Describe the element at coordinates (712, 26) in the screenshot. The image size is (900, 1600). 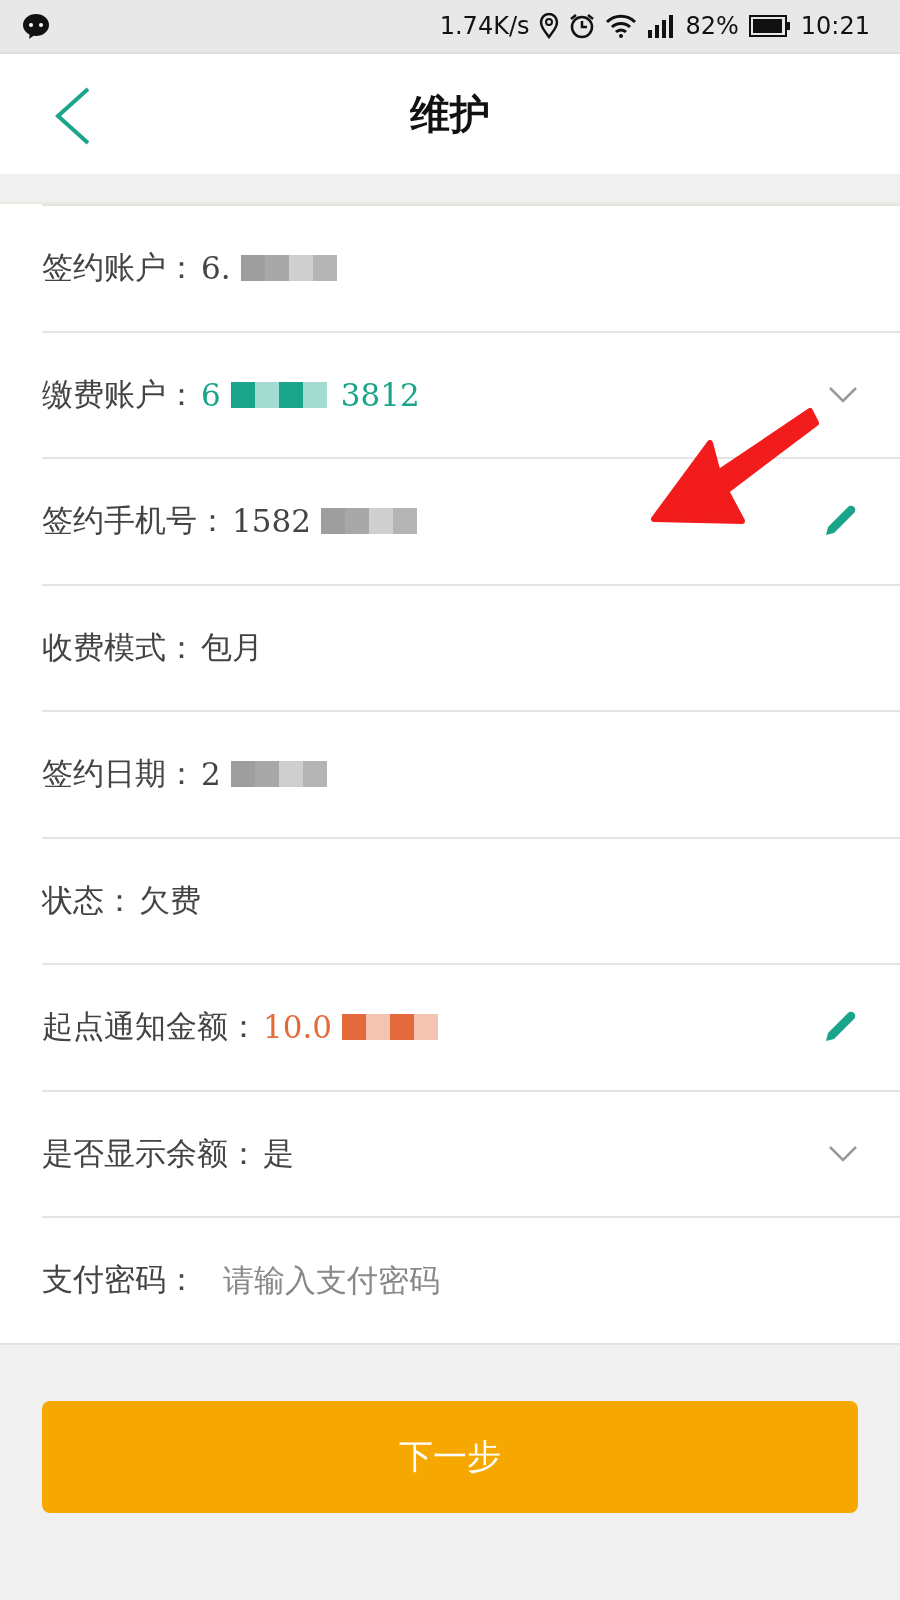
I see `battery-percent: 82%` at that location.